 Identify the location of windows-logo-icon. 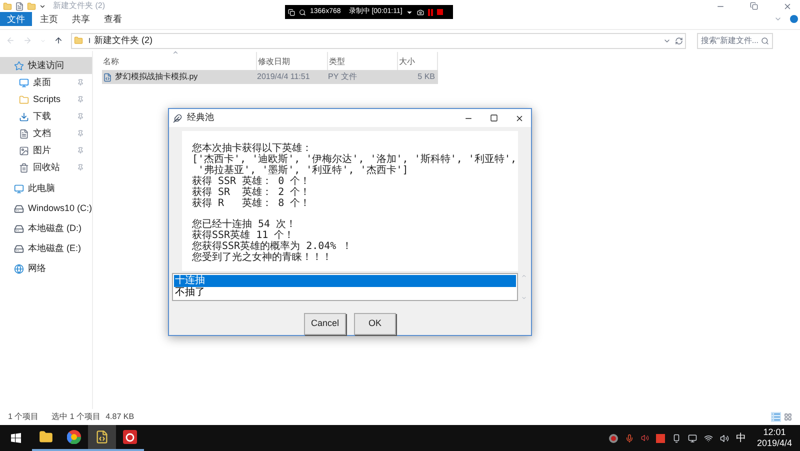
(16, 438).